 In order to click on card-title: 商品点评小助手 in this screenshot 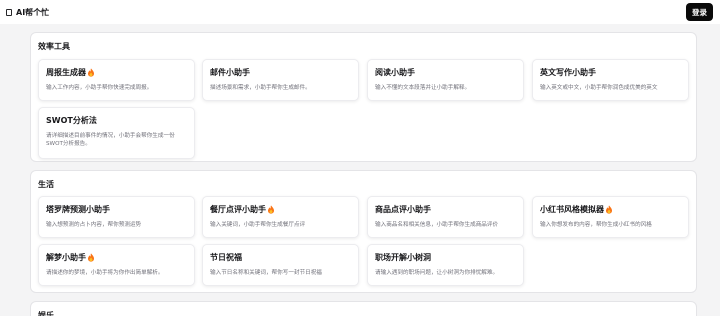, I will do `click(403, 209)`.